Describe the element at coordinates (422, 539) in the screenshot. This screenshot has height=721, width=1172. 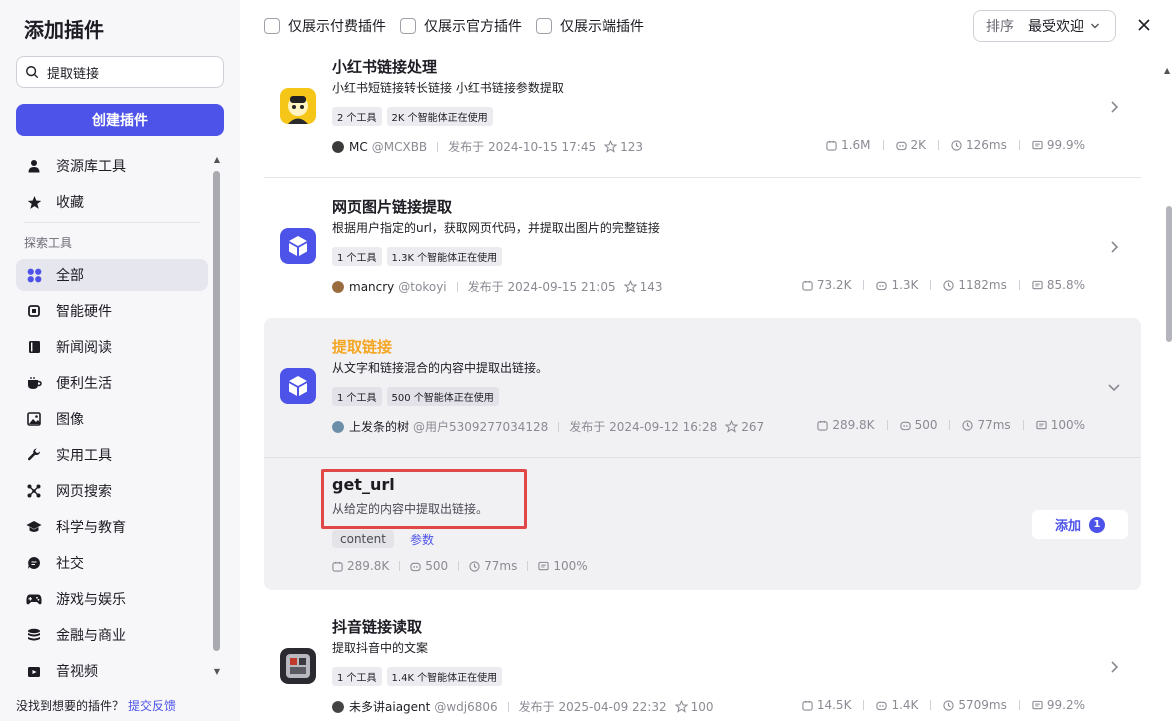
I see `params-link: 参数` at that location.